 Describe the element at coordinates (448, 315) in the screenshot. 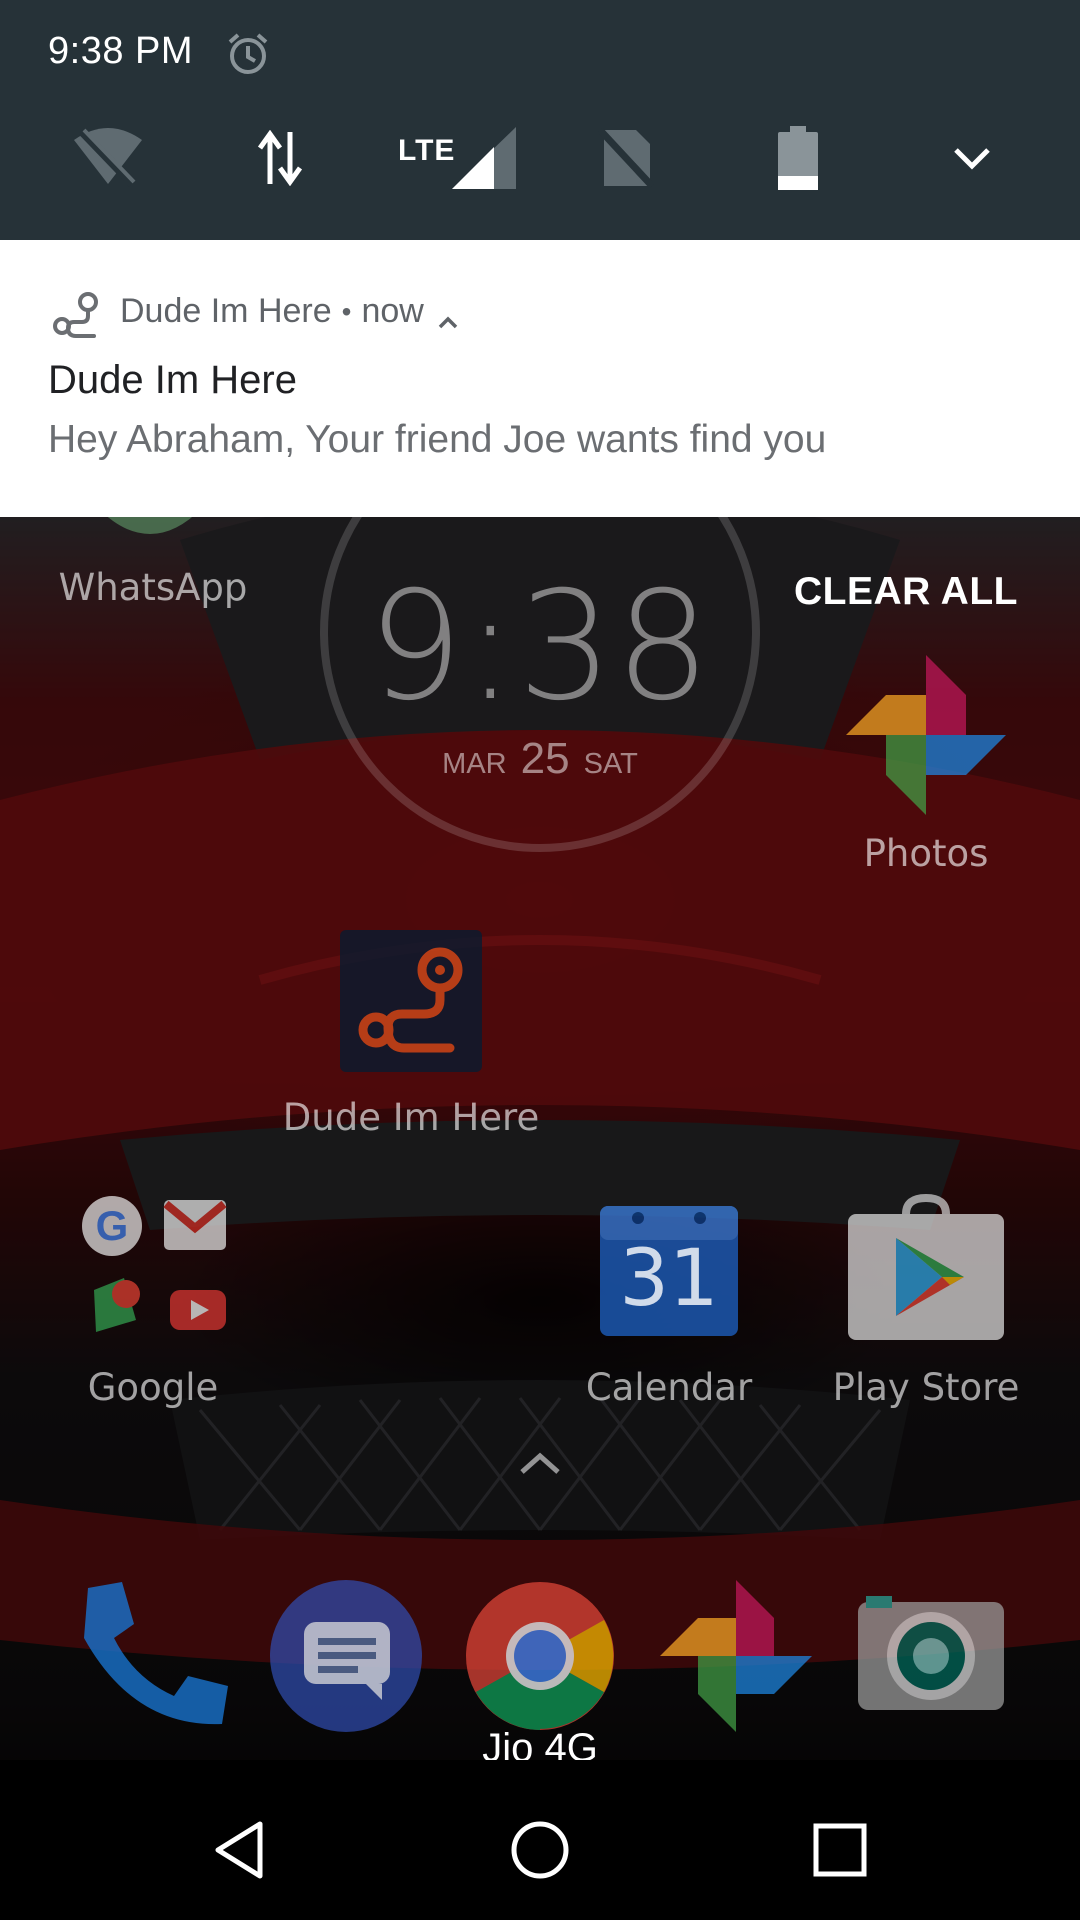

I see `collapse-chevron-icon` at that location.